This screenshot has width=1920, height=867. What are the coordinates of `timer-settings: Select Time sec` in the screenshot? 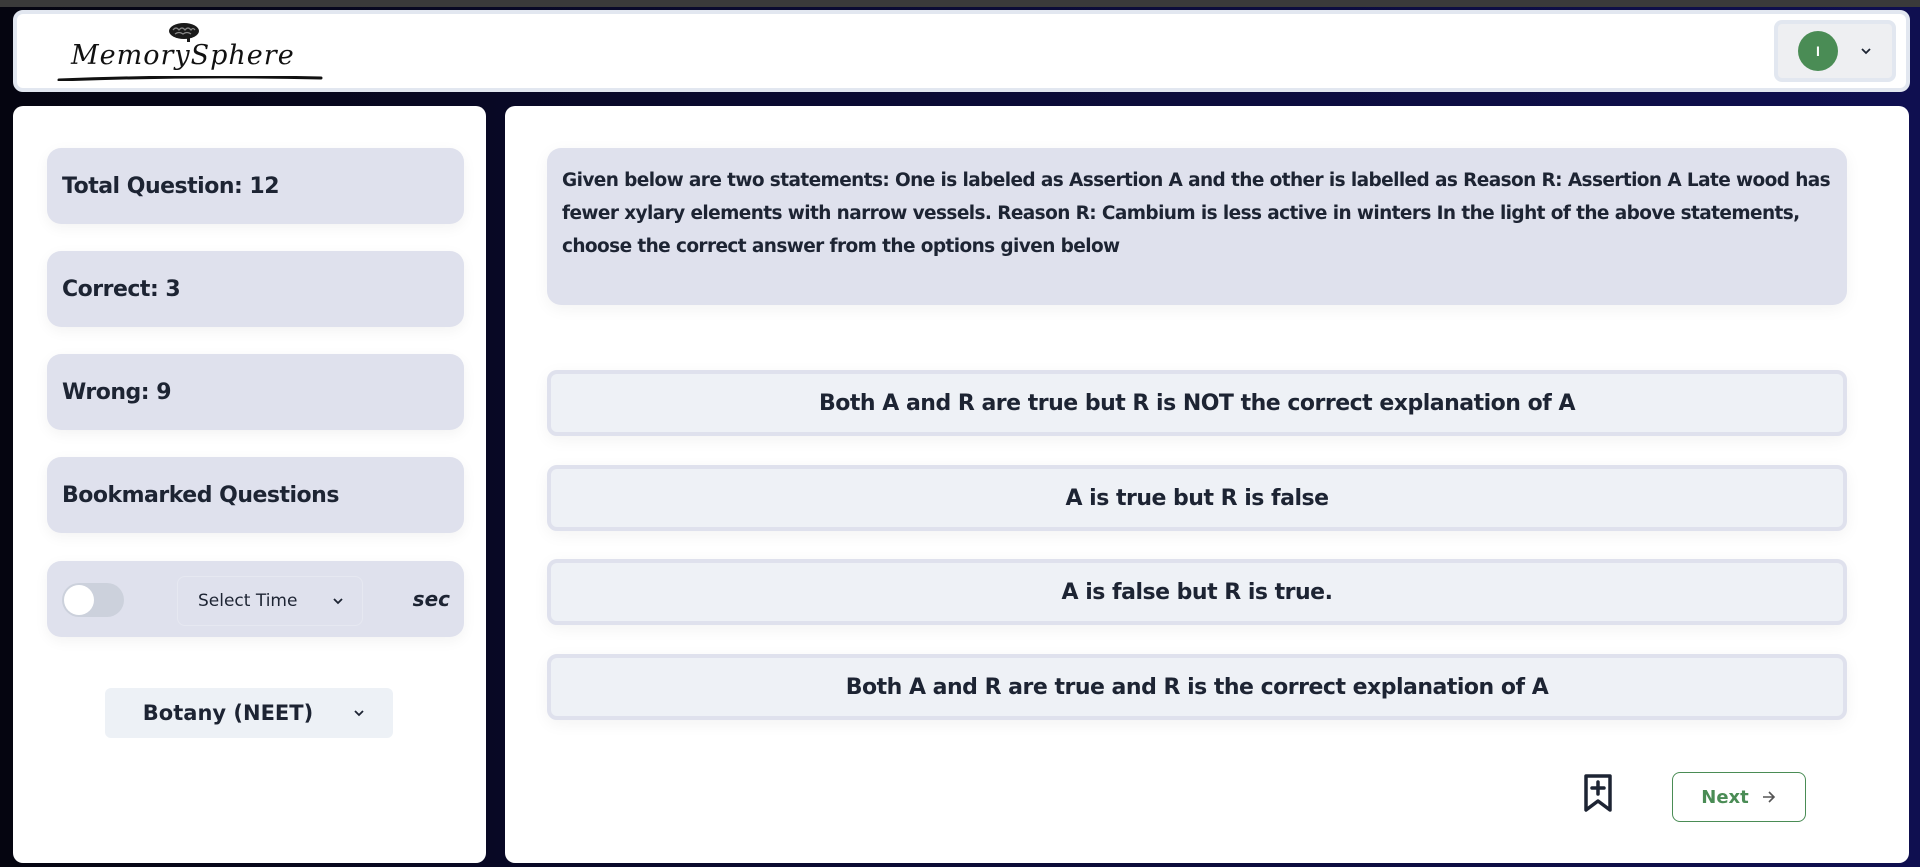 It's located at (255, 599).